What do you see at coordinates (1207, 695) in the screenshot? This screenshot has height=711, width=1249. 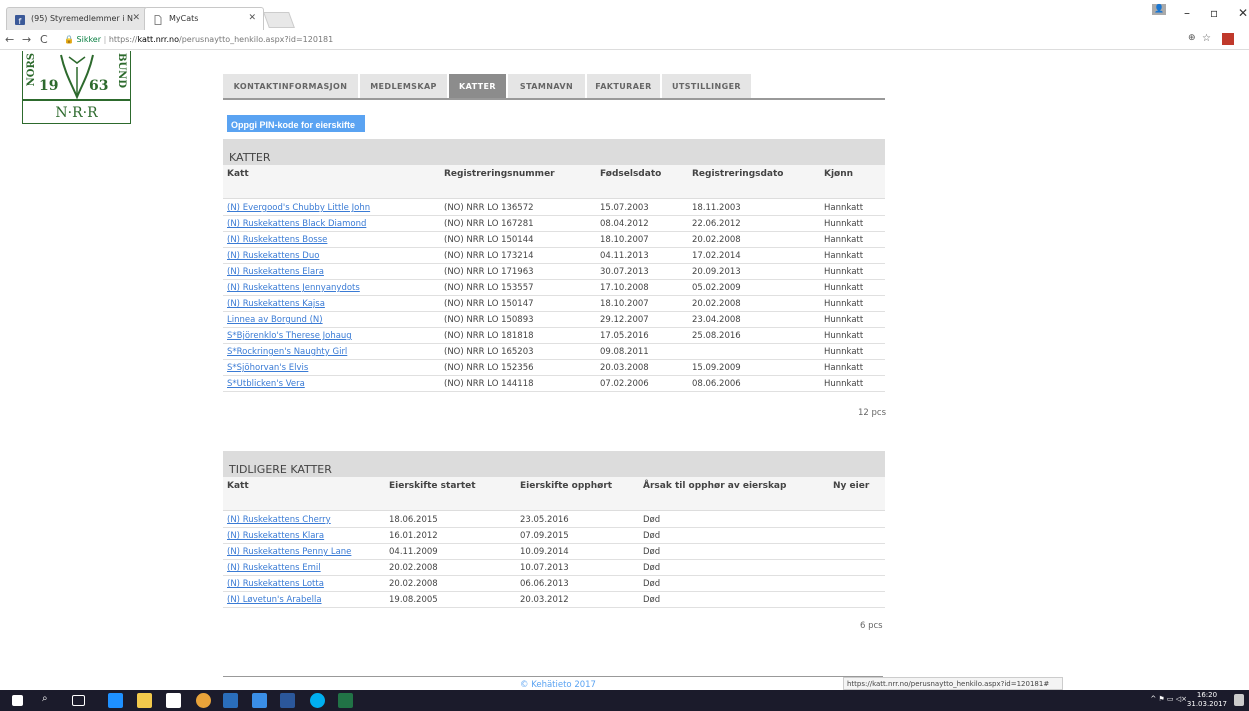 I see `clock-time: 16:20` at bounding box center [1207, 695].